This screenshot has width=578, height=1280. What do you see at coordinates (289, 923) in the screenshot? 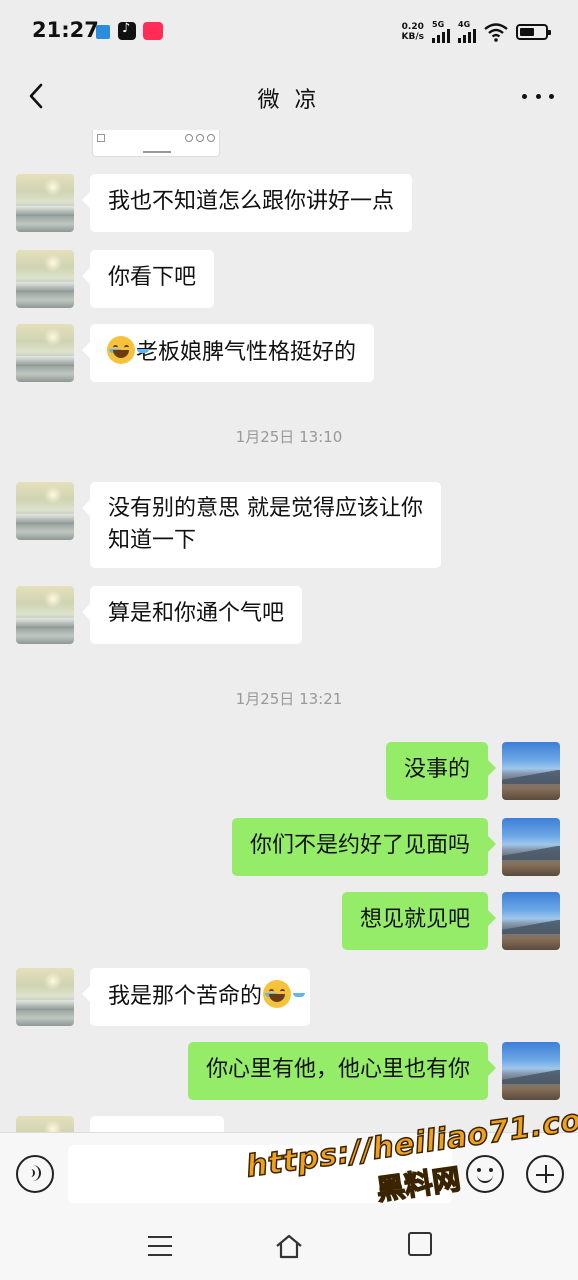
I see `message-row: 想见就见吧` at bounding box center [289, 923].